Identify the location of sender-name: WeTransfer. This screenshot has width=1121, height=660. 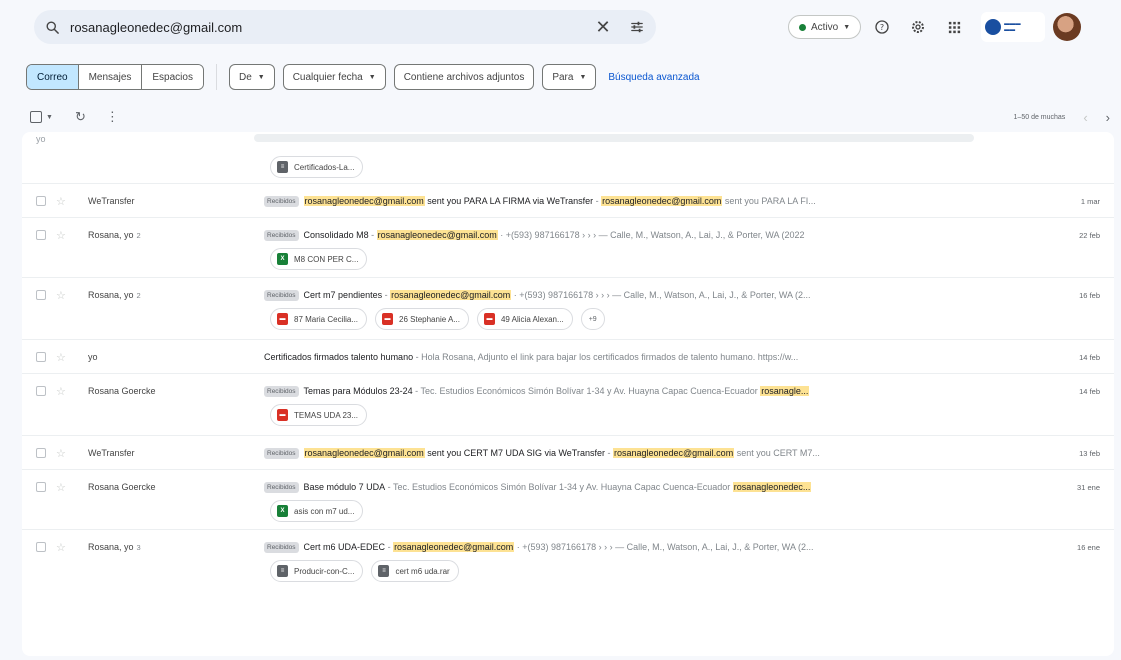
(111, 201).